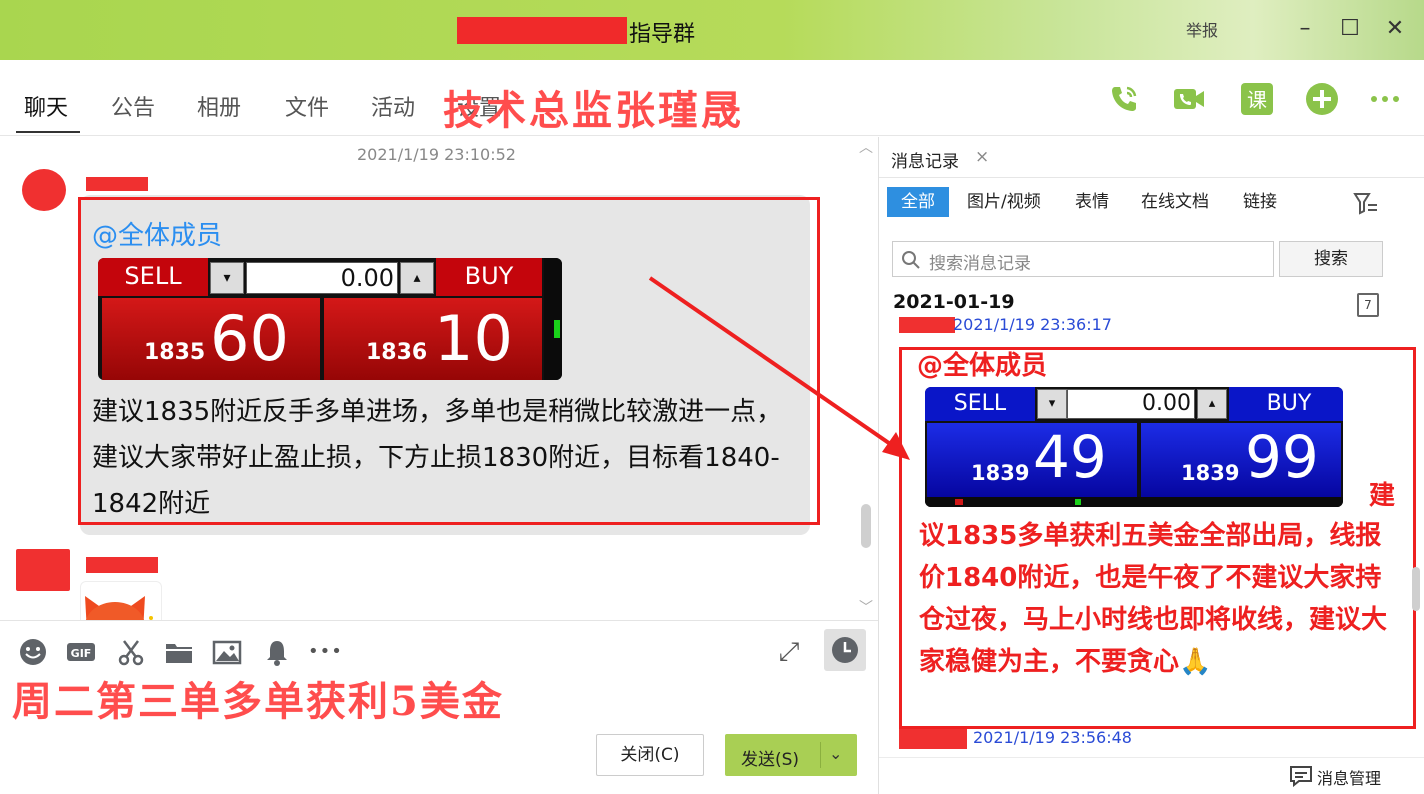 The height and width of the screenshot is (794, 1424). What do you see at coordinates (980, 264) in the screenshot?
I see `search-placeholder: 搜索消息记录` at bounding box center [980, 264].